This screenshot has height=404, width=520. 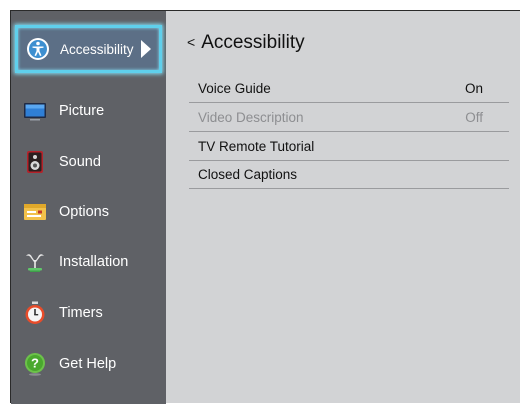 I want to click on sidebar-item-label: Options, so click(x=84, y=212).